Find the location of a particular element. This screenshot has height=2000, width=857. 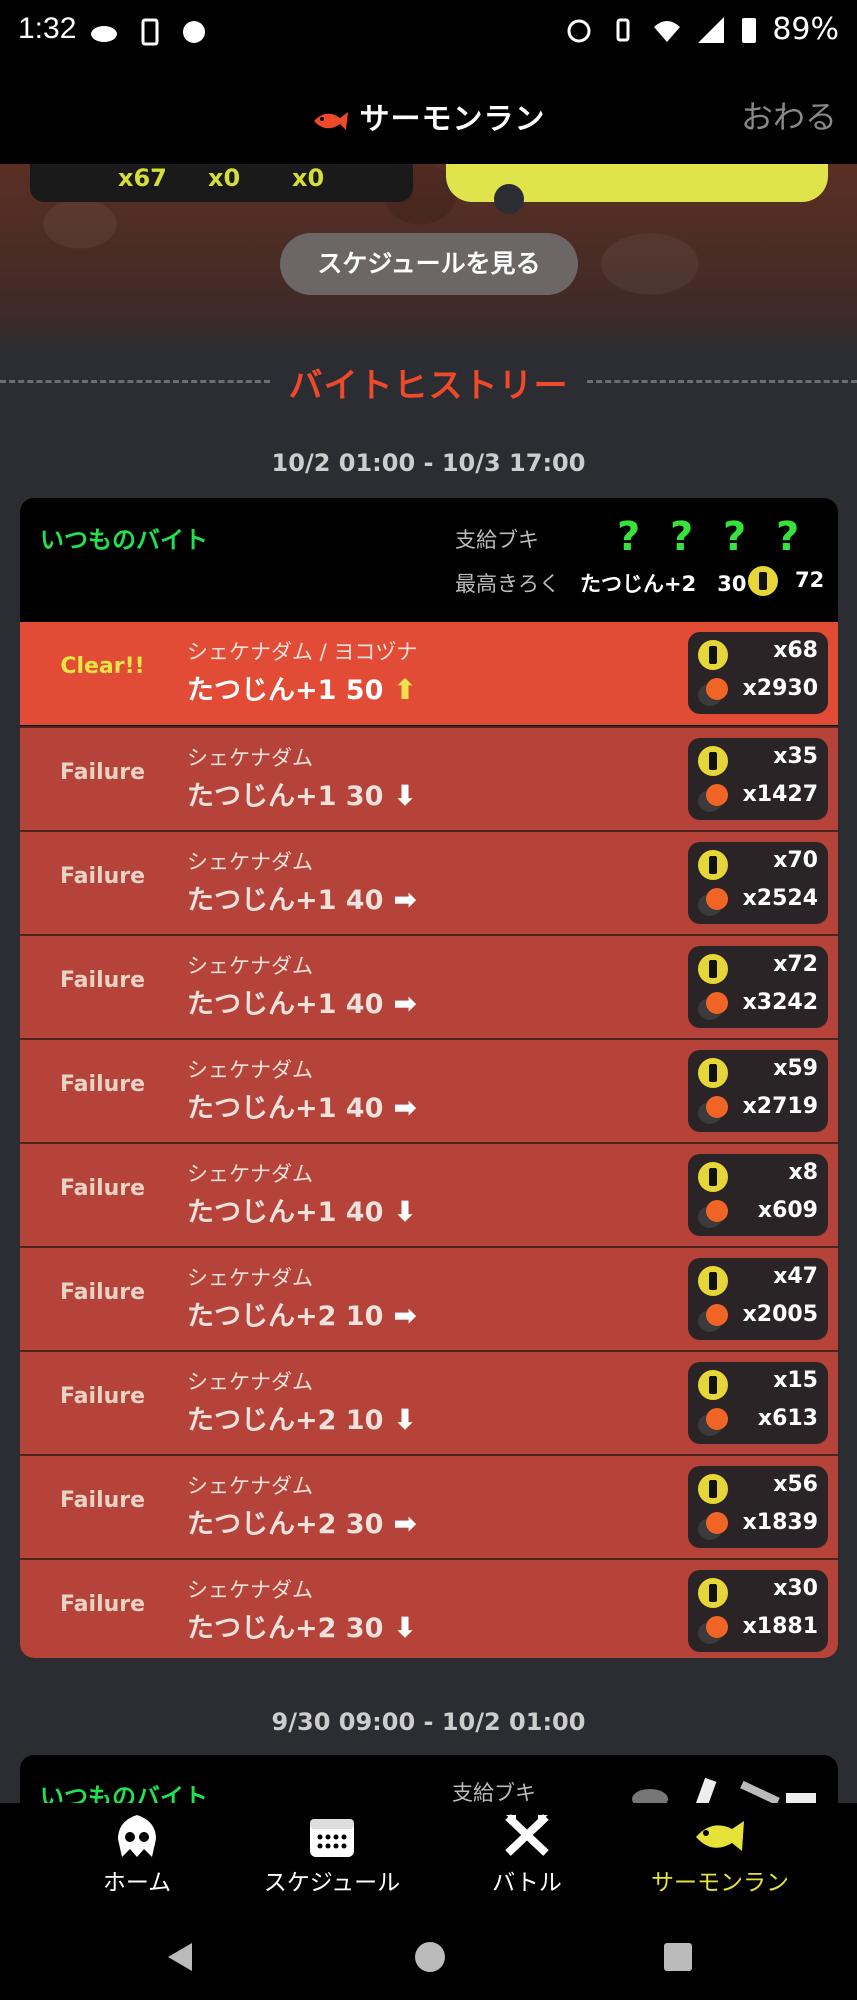

grade-line: たつじん+1 50 ⬆ is located at coordinates (302, 687).